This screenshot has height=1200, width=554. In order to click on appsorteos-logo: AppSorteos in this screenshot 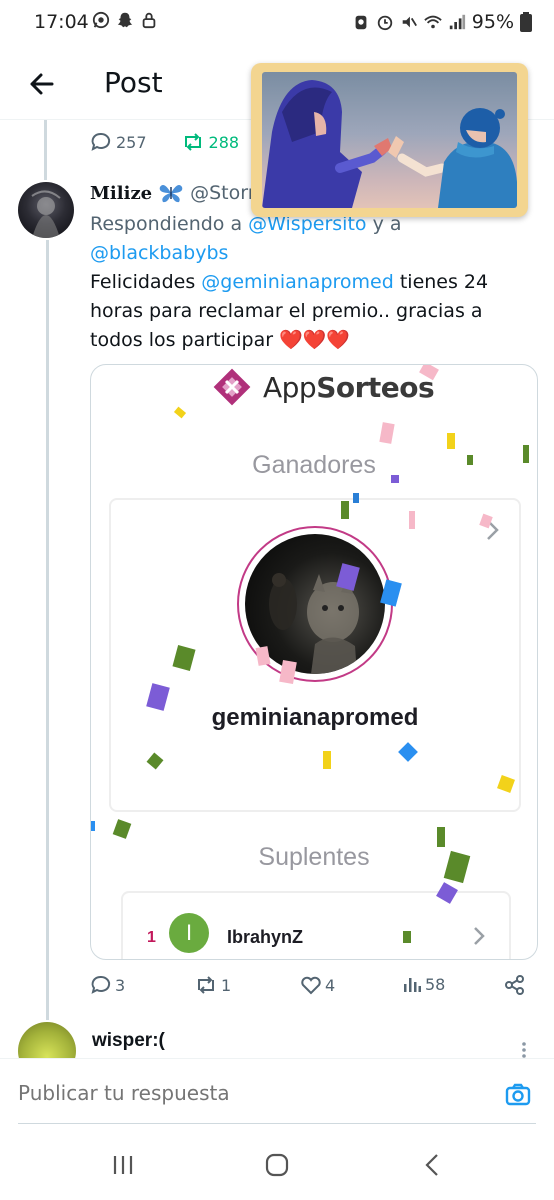, I will do `click(323, 387)`.